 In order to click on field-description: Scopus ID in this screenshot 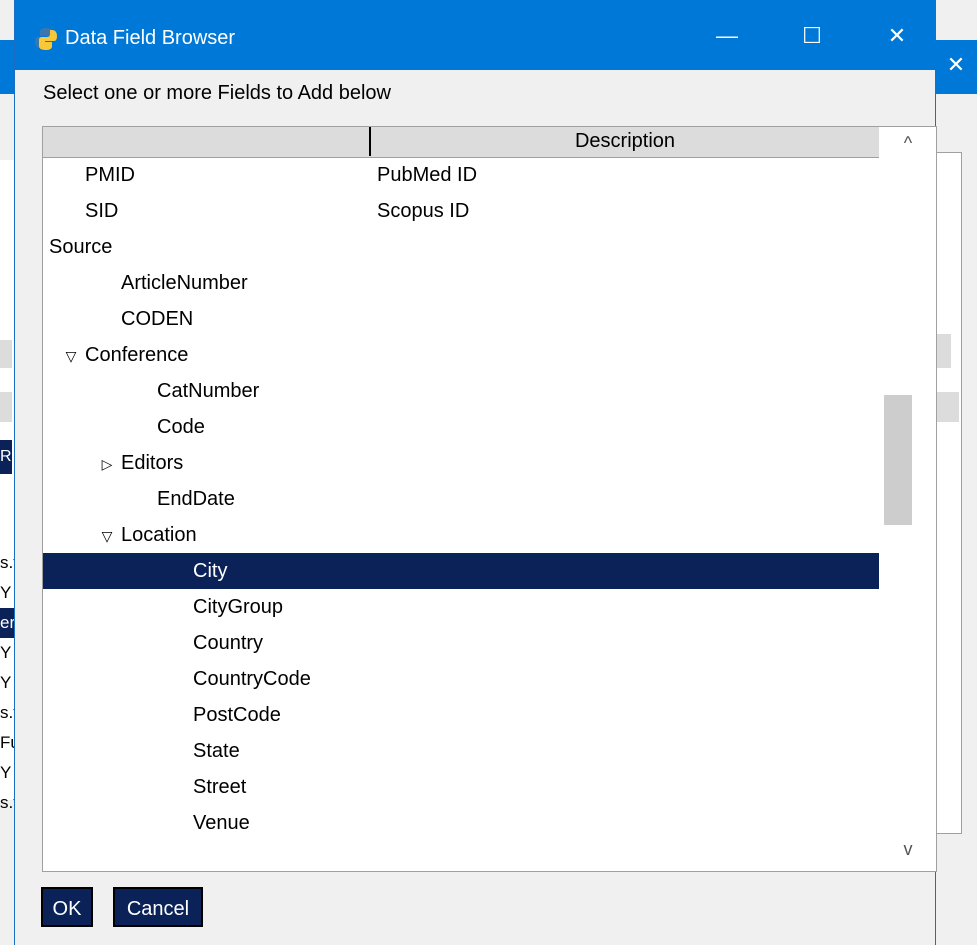, I will do `click(423, 211)`.